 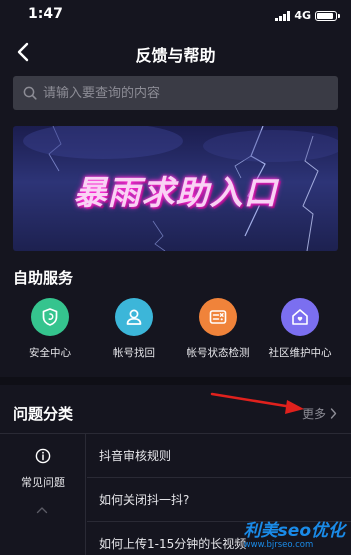 What do you see at coordinates (175, 15) in the screenshot?
I see `status-bar: 1:47 4G` at bounding box center [175, 15].